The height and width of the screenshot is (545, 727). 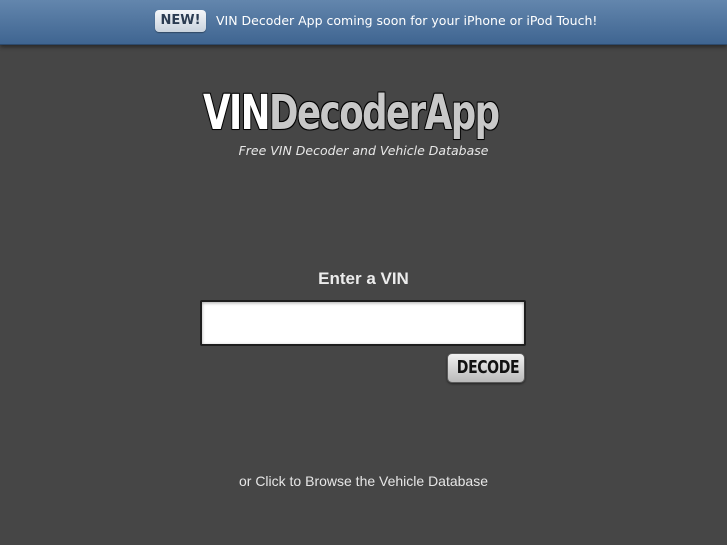 I want to click on vin-label: Enter a VIN, so click(x=363, y=278).